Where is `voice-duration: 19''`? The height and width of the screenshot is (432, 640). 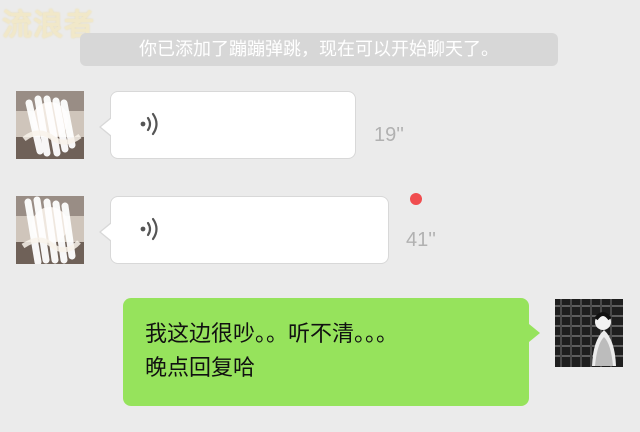 voice-duration: 19'' is located at coordinates (389, 135).